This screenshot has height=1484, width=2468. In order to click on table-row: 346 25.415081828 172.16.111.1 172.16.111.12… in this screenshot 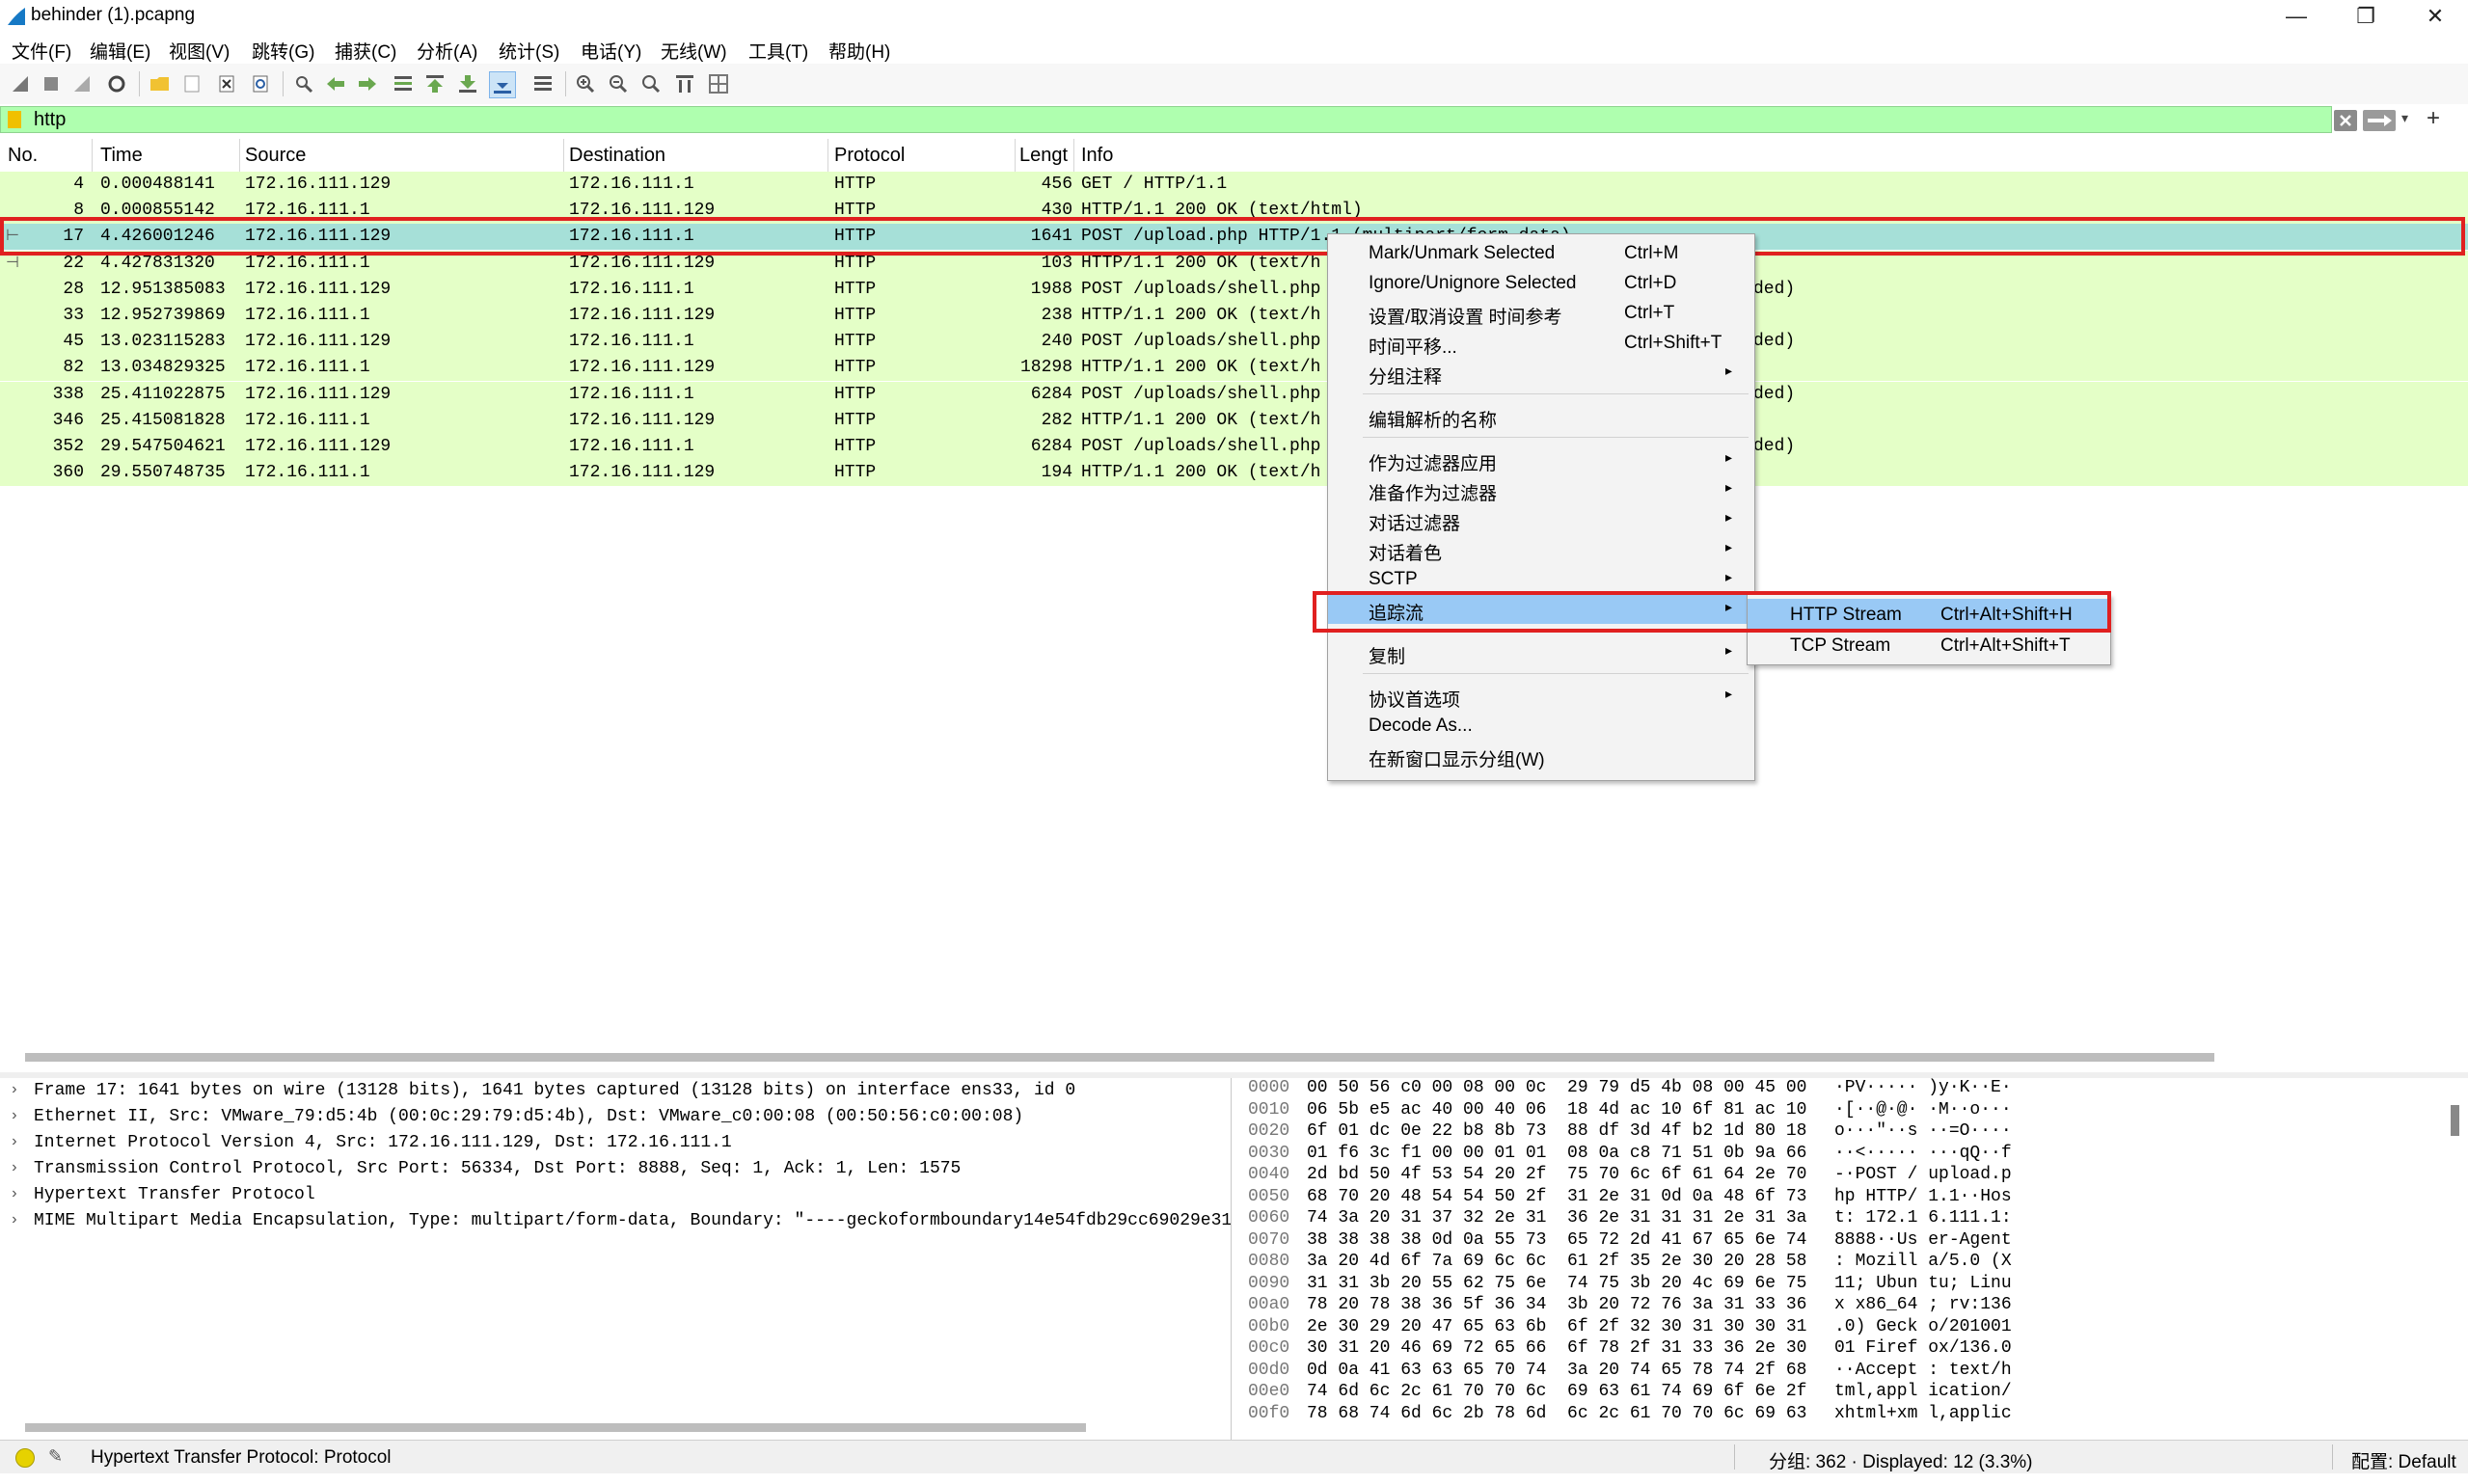, I will do `click(1234, 420)`.